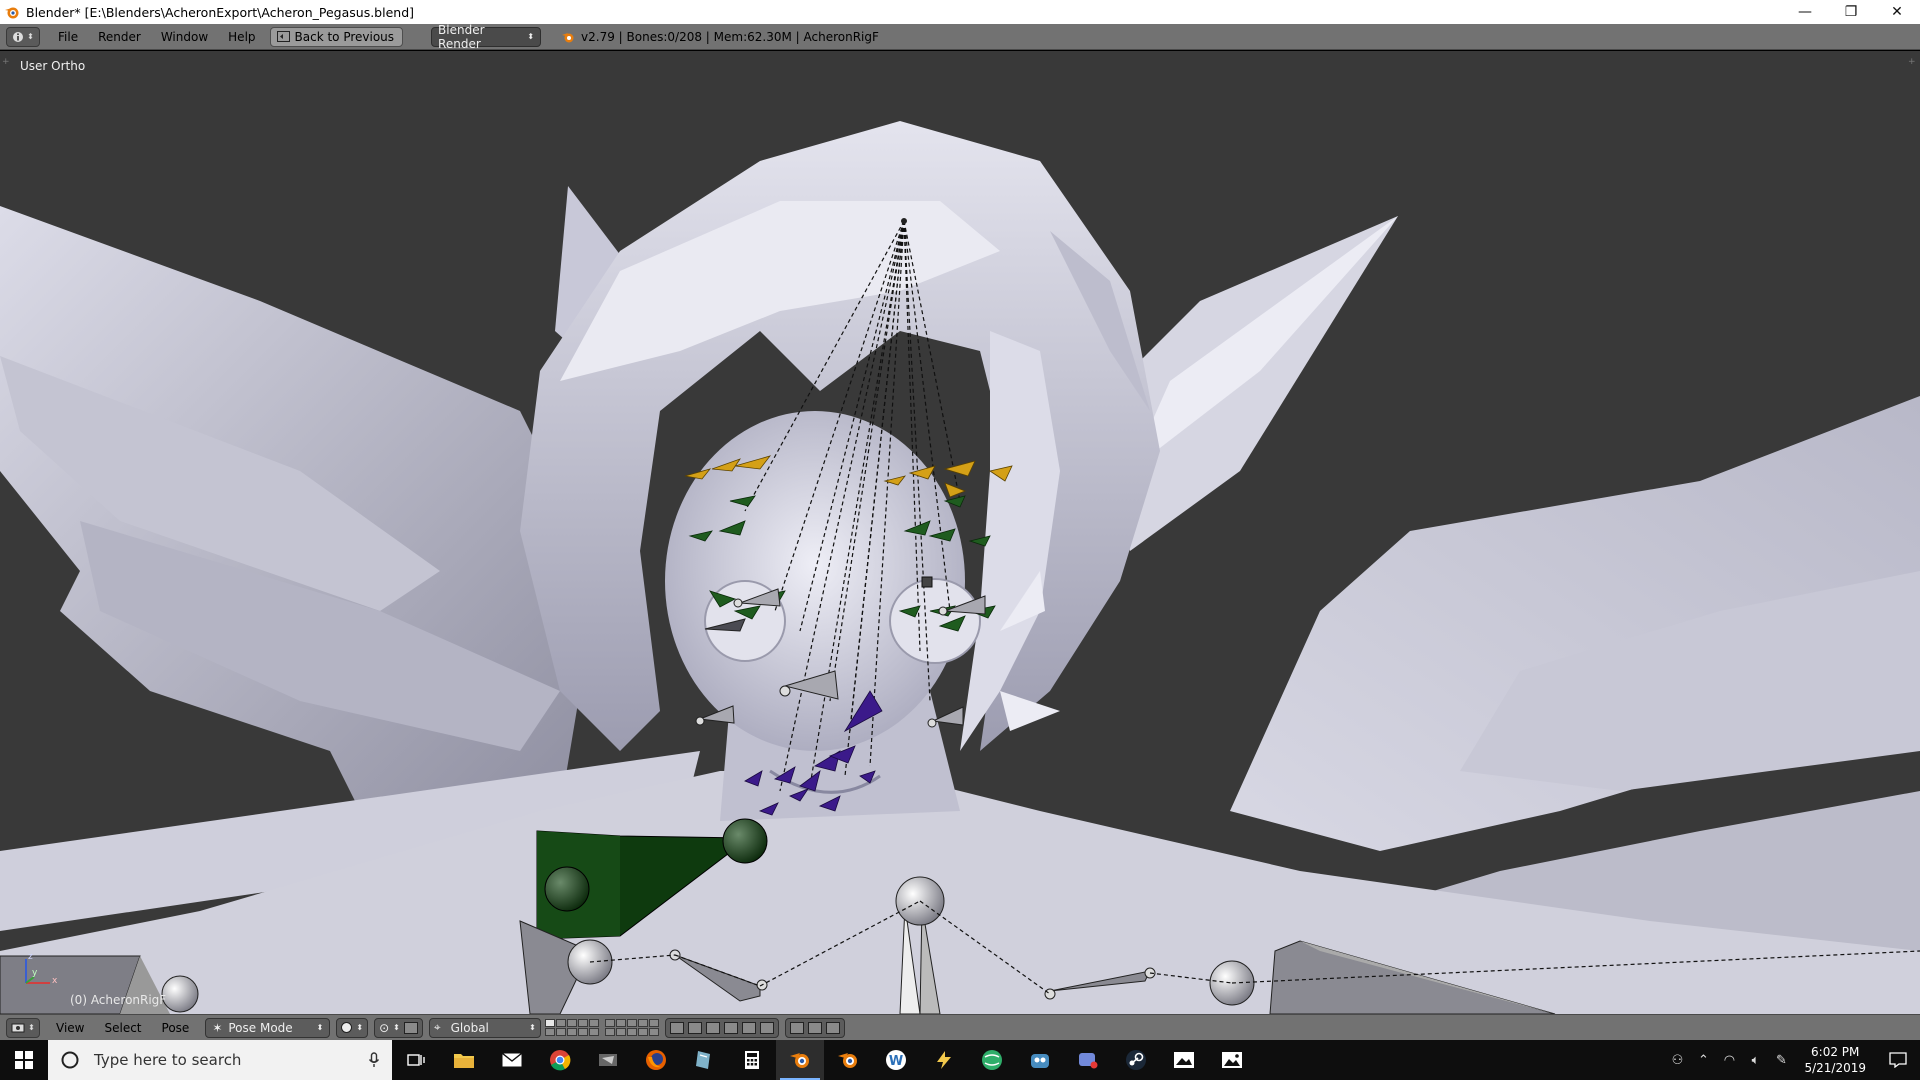 This screenshot has width=1920, height=1080. I want to click on blender-logo-icon, so click(12, 13).